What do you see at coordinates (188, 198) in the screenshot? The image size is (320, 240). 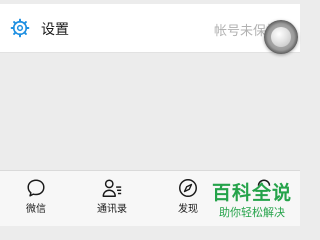 I see `tab-discover: 发现` at bounding box center [188, 198].